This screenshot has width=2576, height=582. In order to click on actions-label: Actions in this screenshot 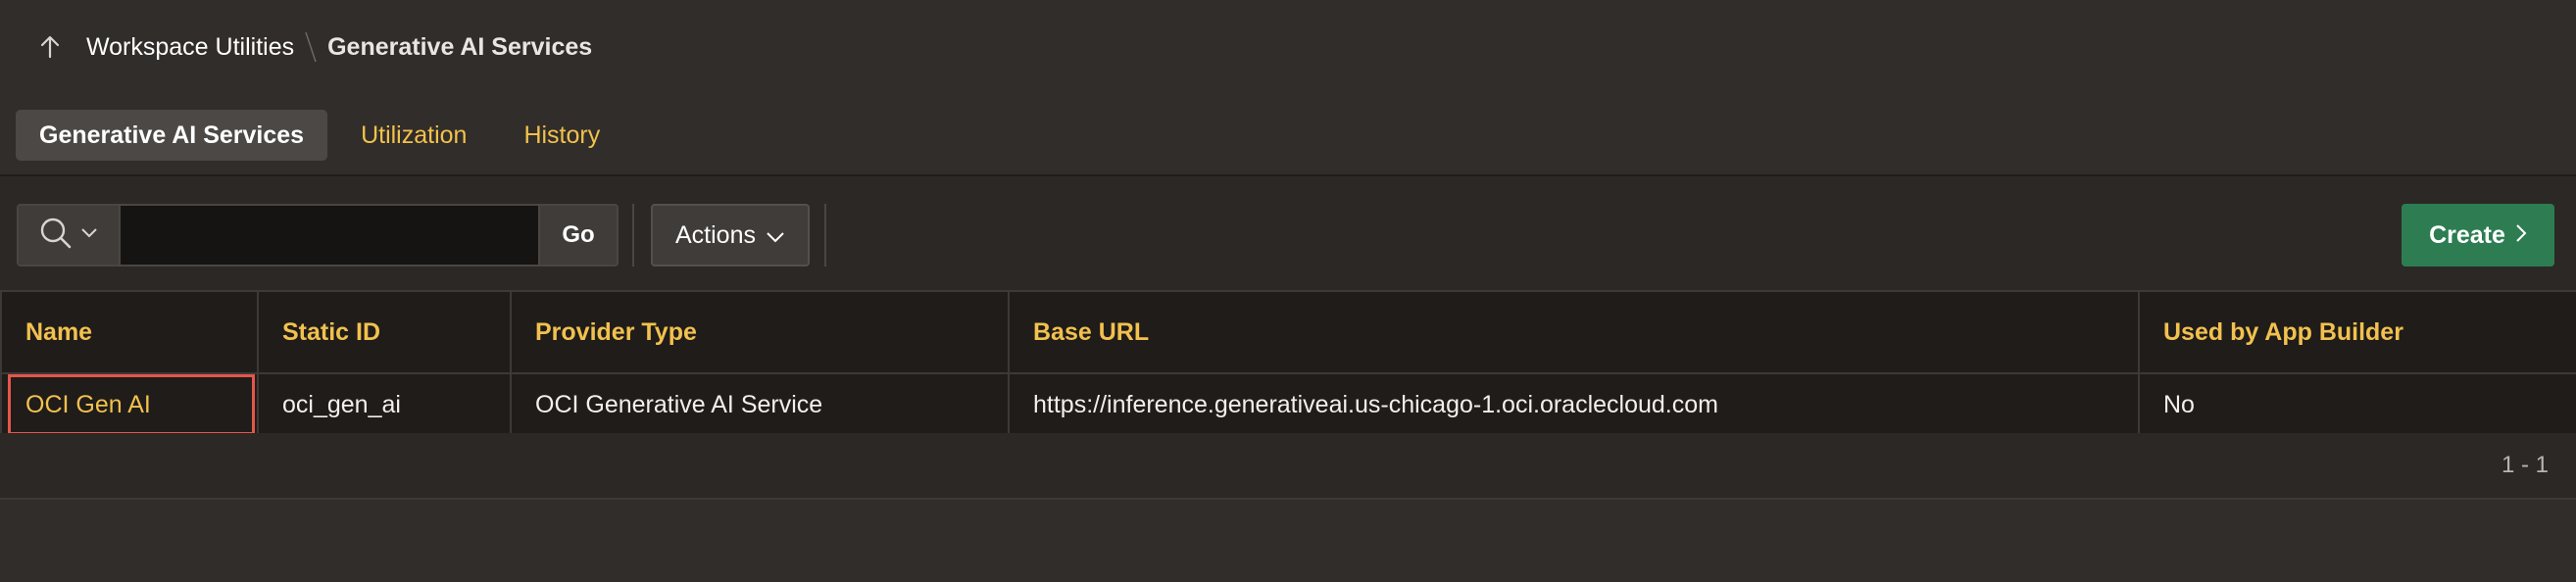, I will do `click(715, 234)`.